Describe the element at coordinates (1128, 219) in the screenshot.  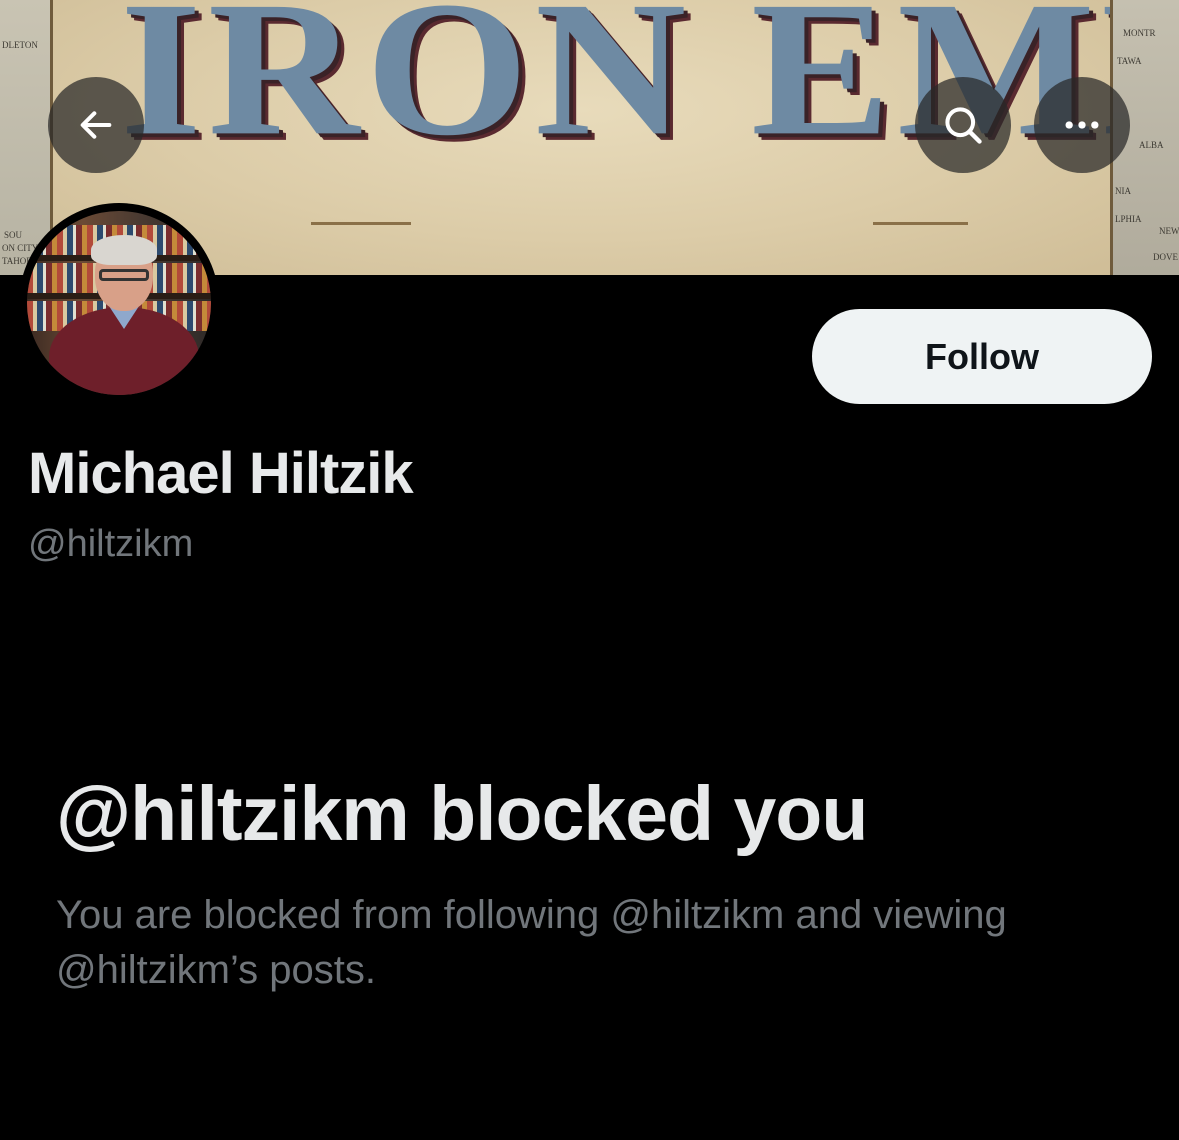
I see `map-label: LPHIA` at that location.